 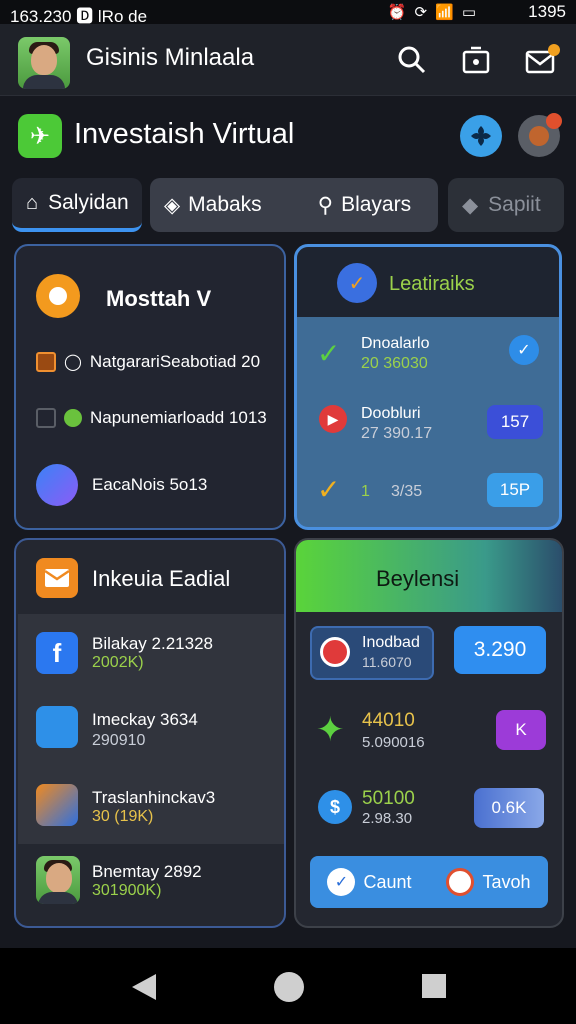 I want to click on mail-icon, so click(x=57, y=578).